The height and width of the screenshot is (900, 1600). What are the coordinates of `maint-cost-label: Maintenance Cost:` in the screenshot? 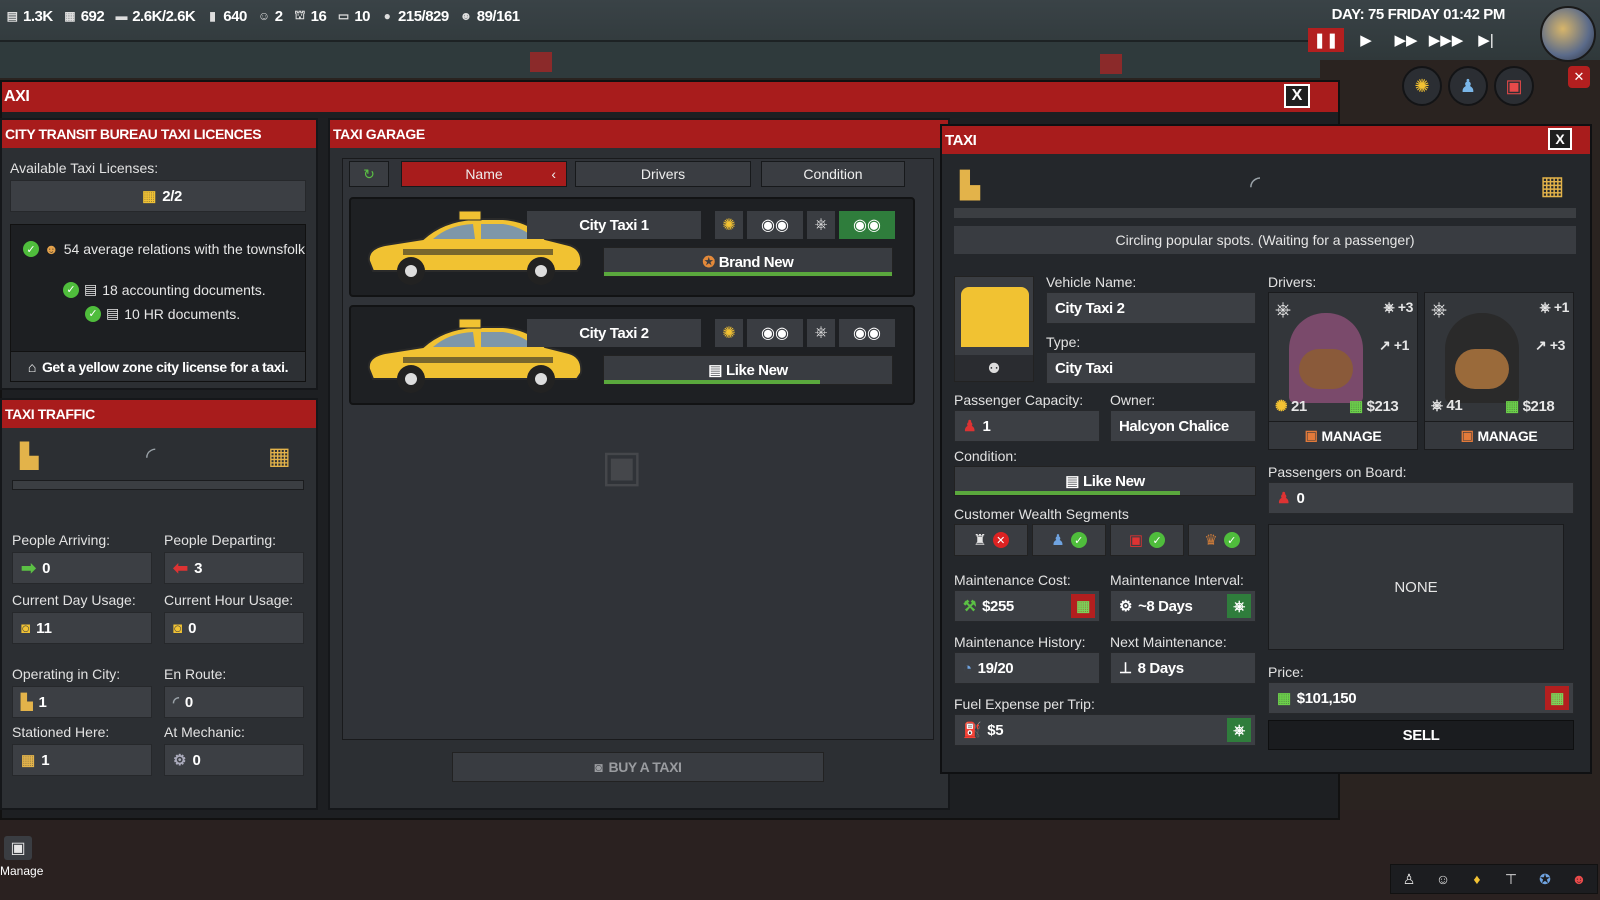 It's located at (1012, 580).